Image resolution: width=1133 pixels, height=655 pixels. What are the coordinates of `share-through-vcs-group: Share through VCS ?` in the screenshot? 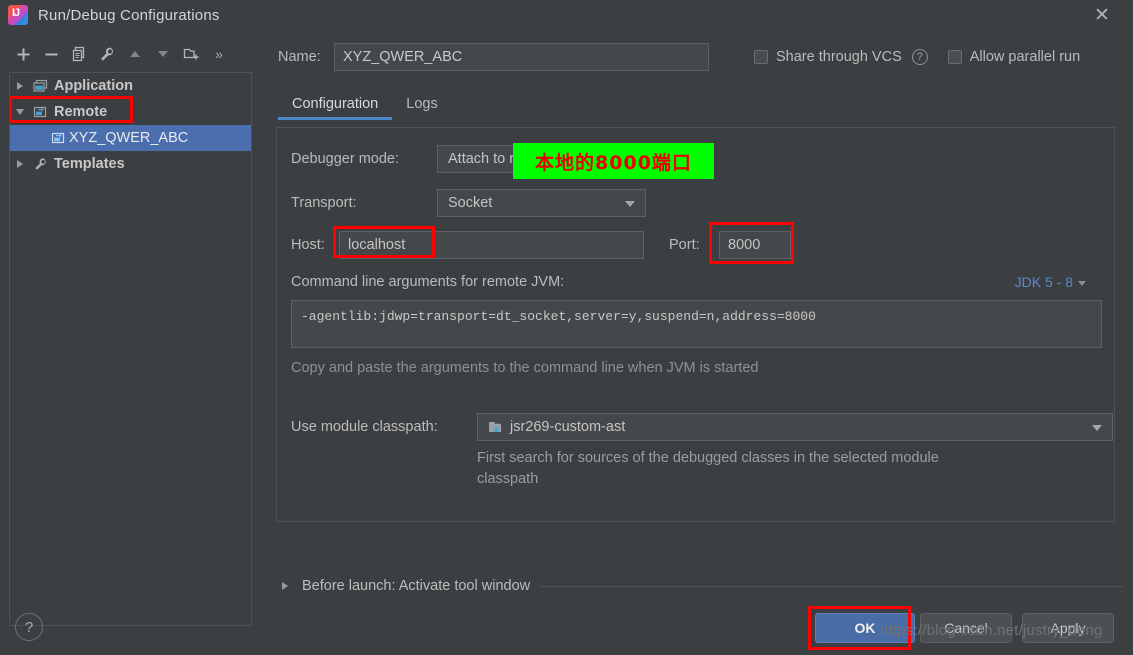 It's located at (841, 57).